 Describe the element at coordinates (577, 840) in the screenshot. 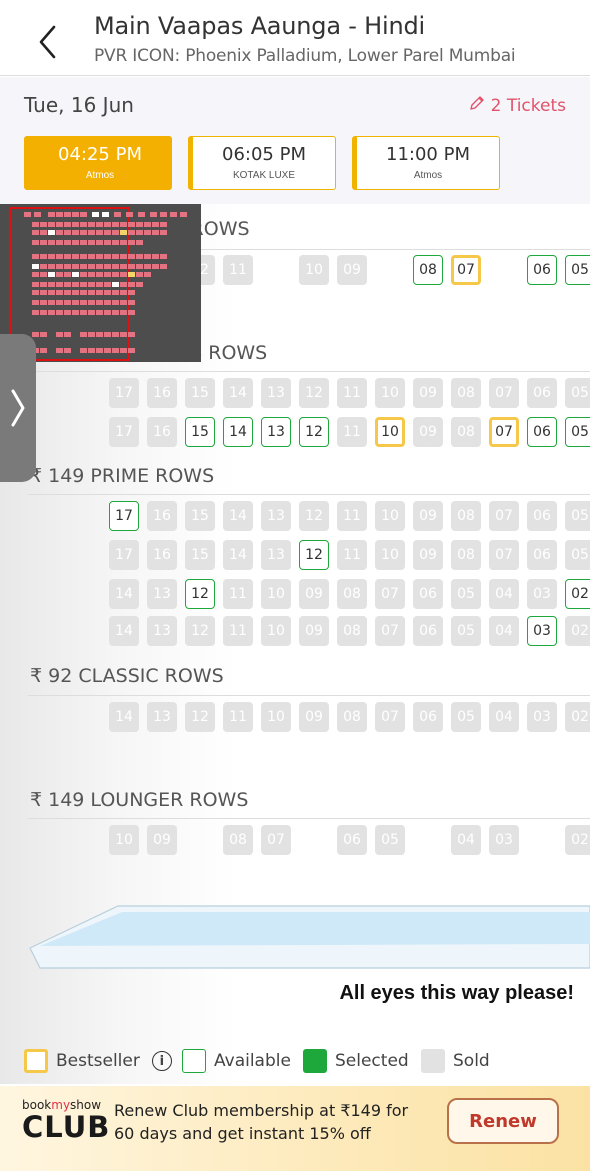

I see `sold-seat: 02` at that location.